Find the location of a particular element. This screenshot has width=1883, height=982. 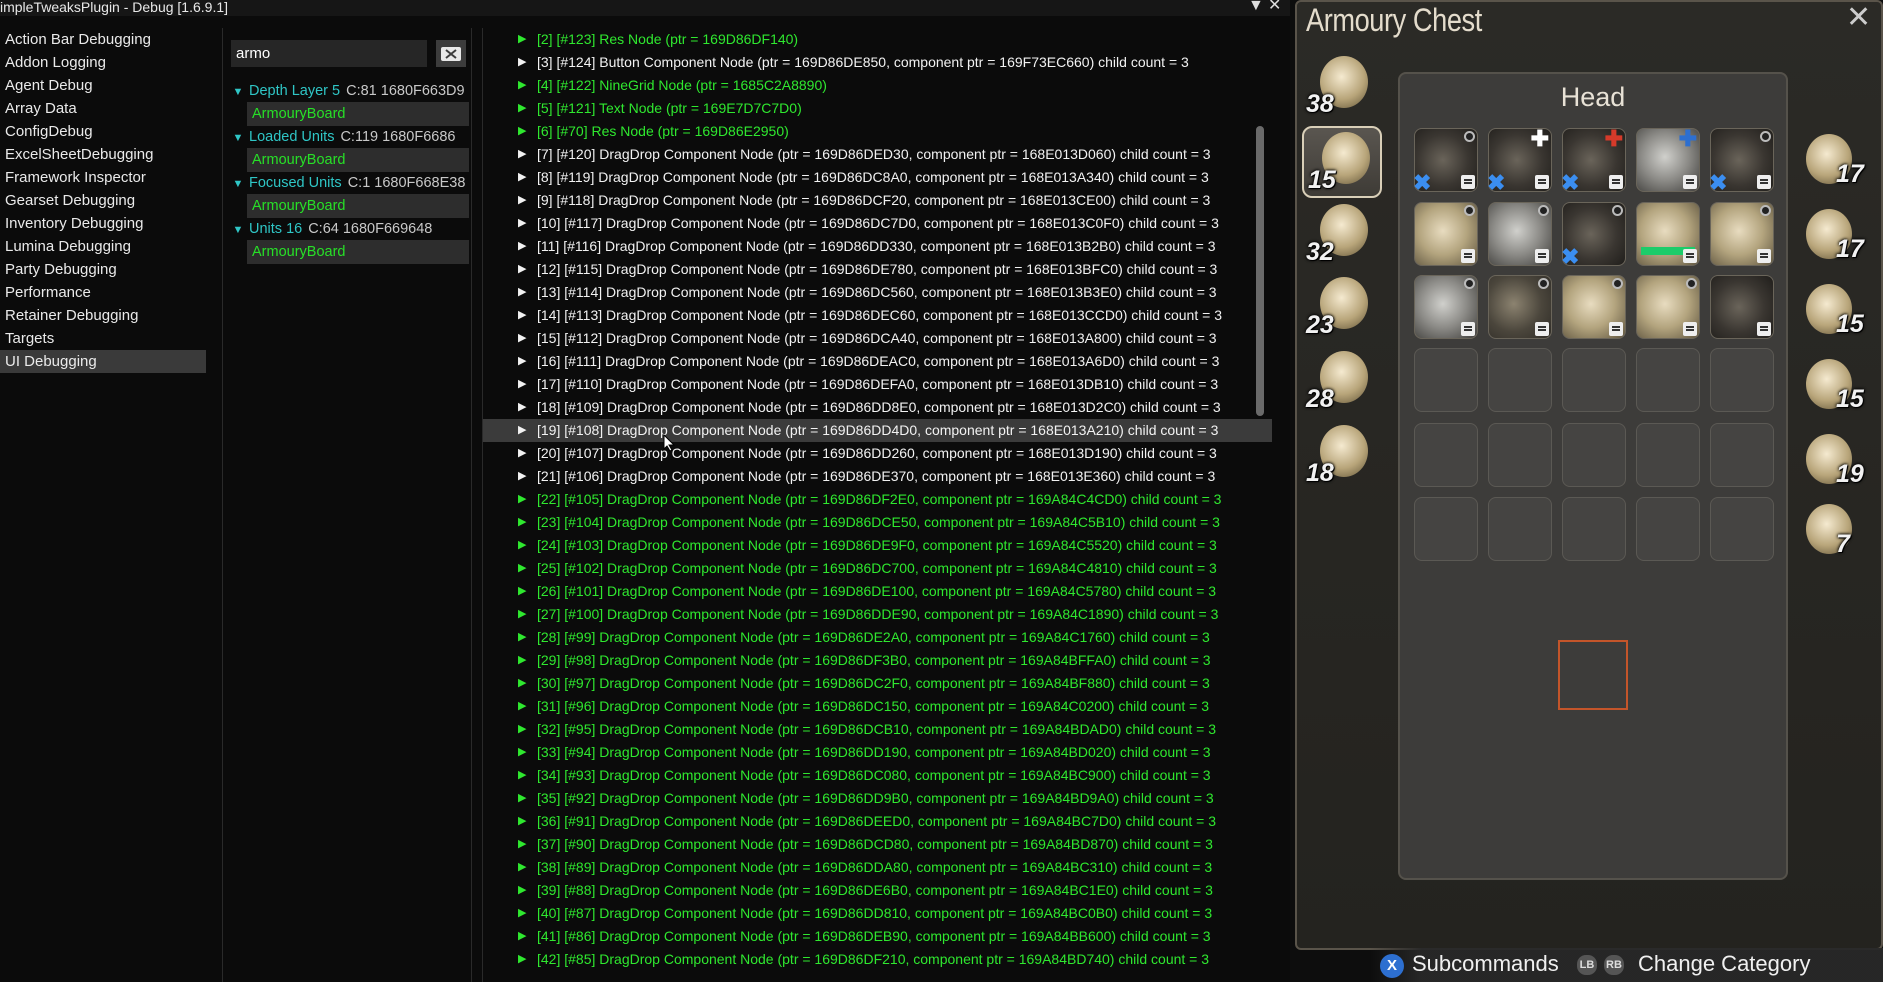

tree-node-row: ▶ [6] [#70] Res Node (ptr = 169D86E2950) is located at coordinates (877, 131).